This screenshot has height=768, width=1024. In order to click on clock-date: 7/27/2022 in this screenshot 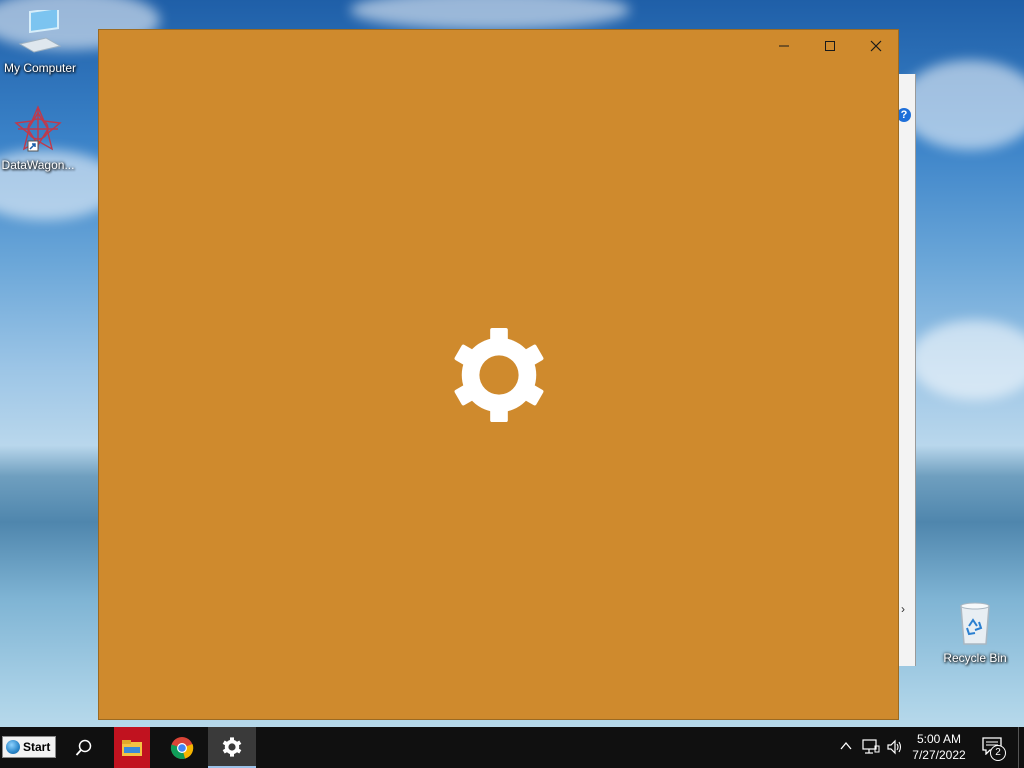, I will do `click(939, 755)`.